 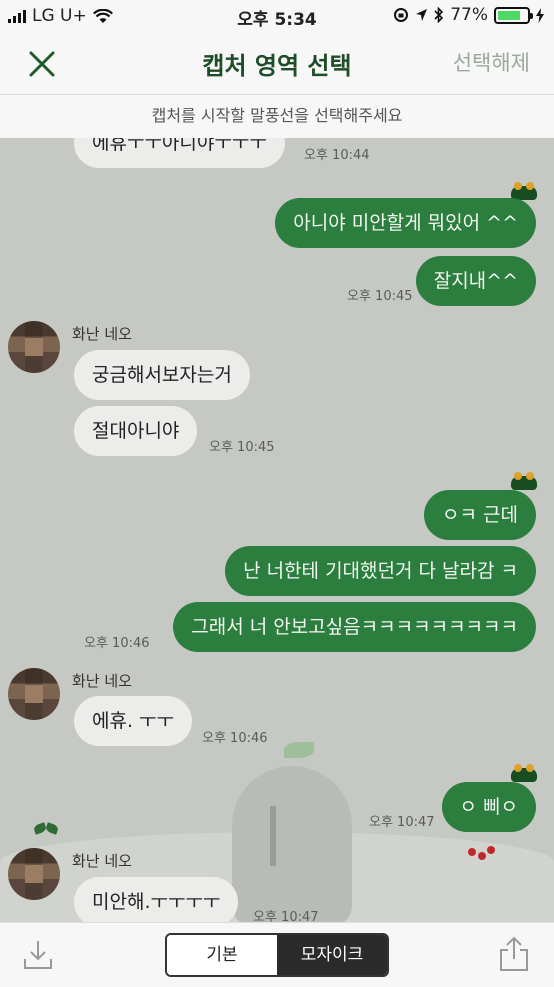 What do you see at coordinates (354, 627) in the screenshot?
I see `message-bubble: 그래서 너 안보고싶음ㅋㅋㅋㅋㅋㅋㅋㅋㅋ` at bounding box center [354, 627].